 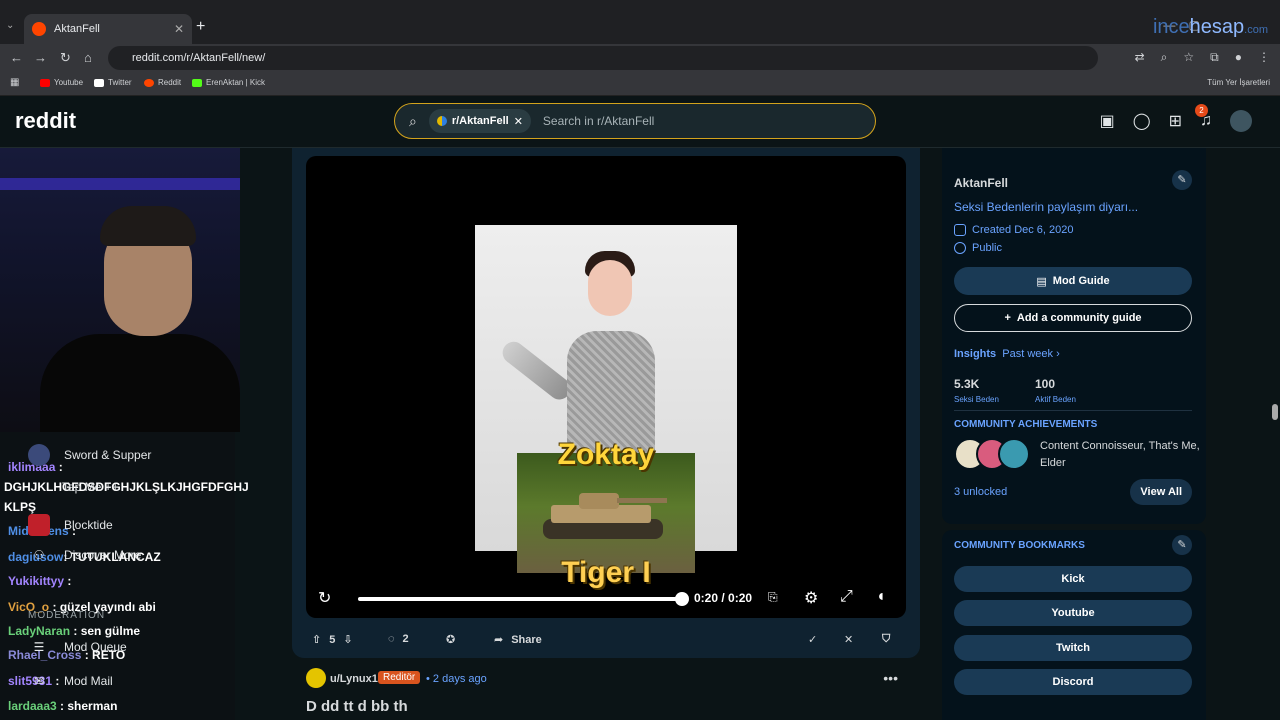 I want to click on reddit-favicon-icon, so click(x=39, y=29).